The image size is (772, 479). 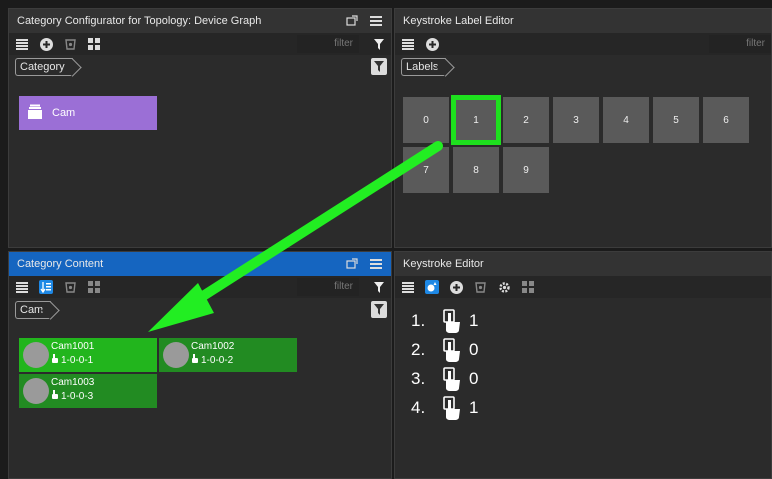 What do you see at coordinates (35, 113) in the screenshot?
I see `stack-icon` at bounding box center [35, 113].